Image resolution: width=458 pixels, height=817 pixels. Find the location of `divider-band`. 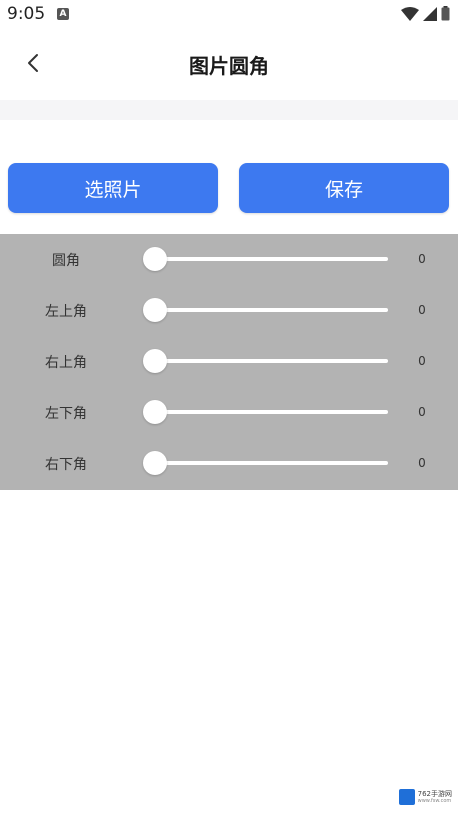

divider-band is located at coordinates (229, 110).